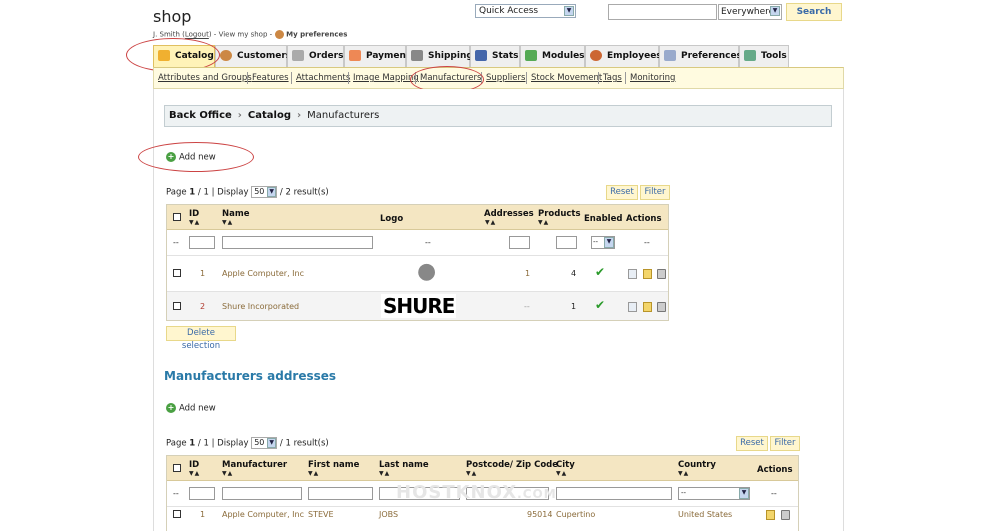 The height and width of the screenshot is (531, 996). What do you see at coordinates (191, 408) in the screenshot?
I see `add-new-address-button: + Add new` at bounding box center [191, 408].